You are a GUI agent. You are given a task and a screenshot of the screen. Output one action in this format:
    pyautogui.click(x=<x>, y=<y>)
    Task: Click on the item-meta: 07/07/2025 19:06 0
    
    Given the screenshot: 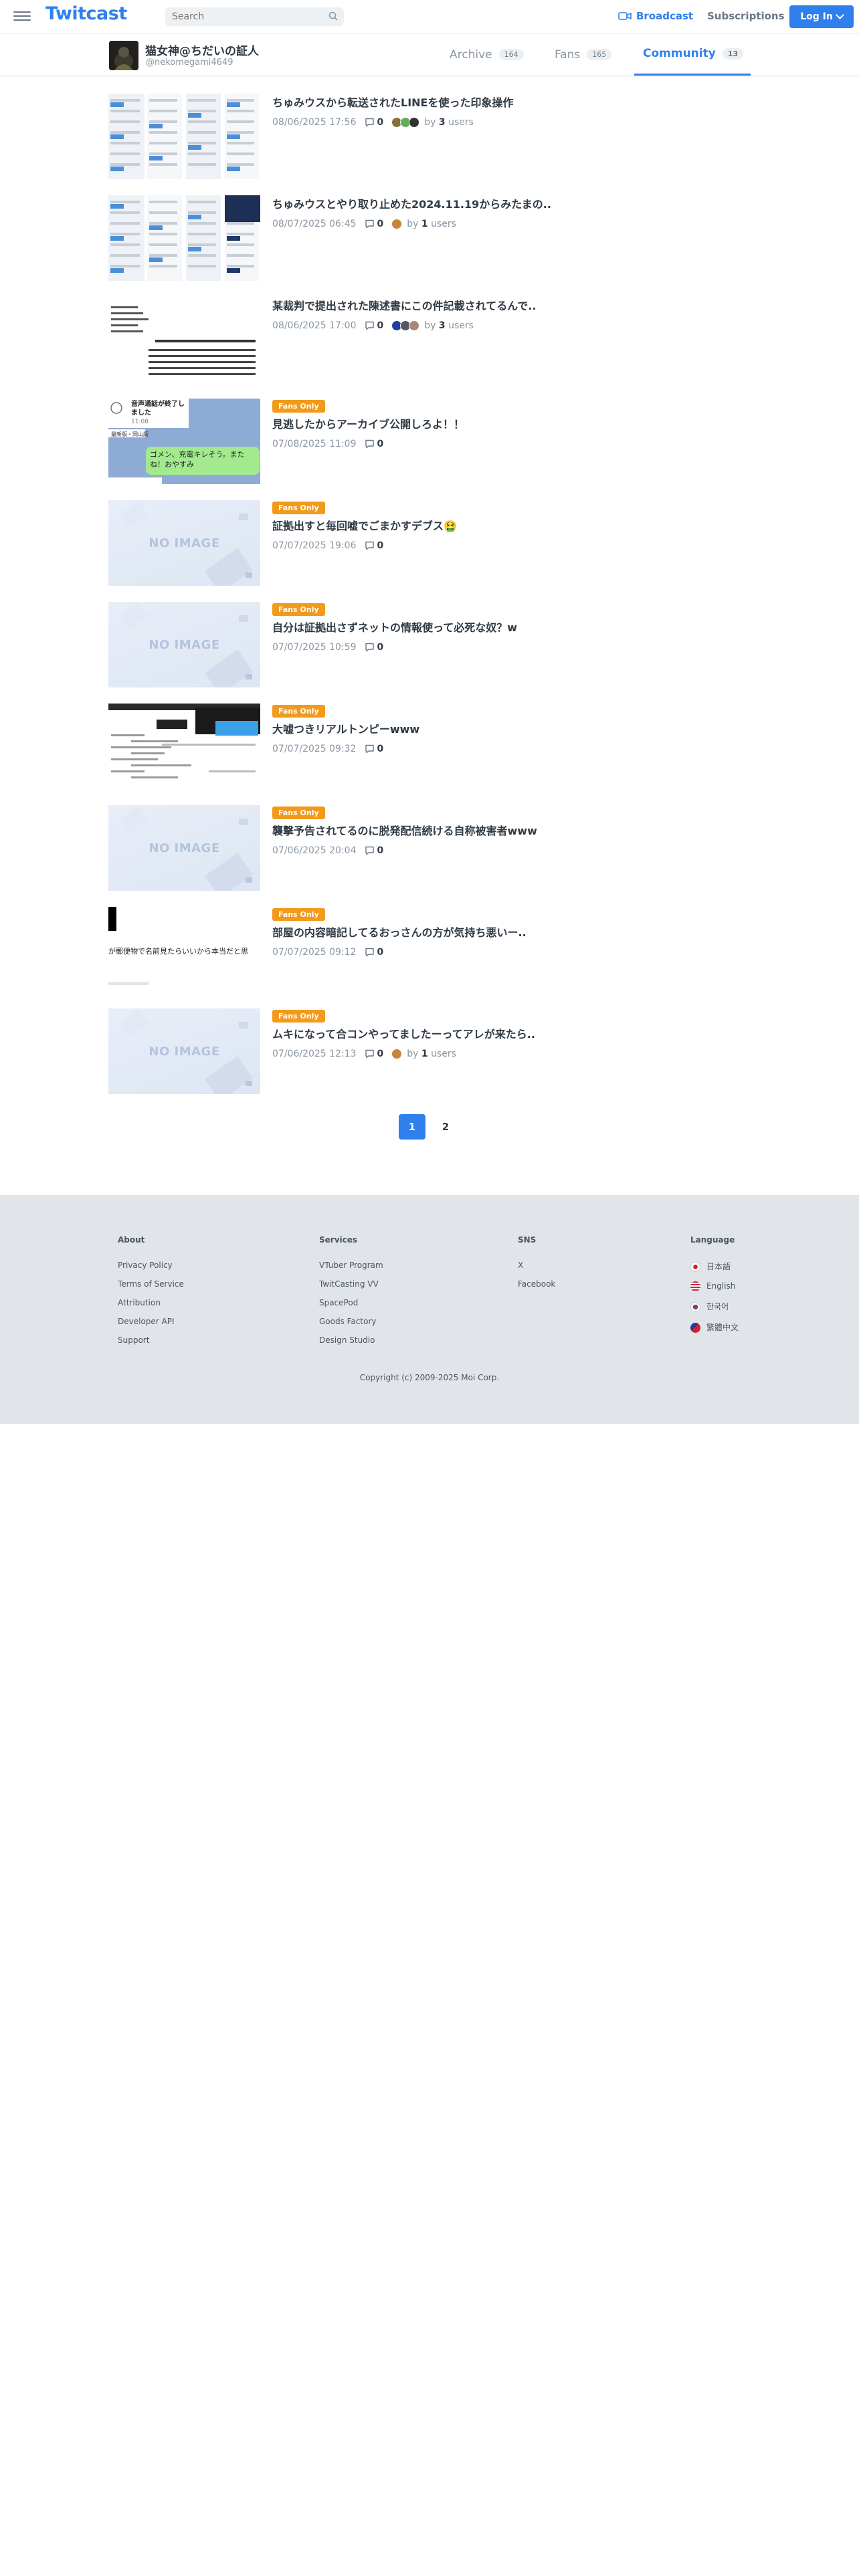 What is the action you would take?
    pyautogui.click(x=446, y=545)
    